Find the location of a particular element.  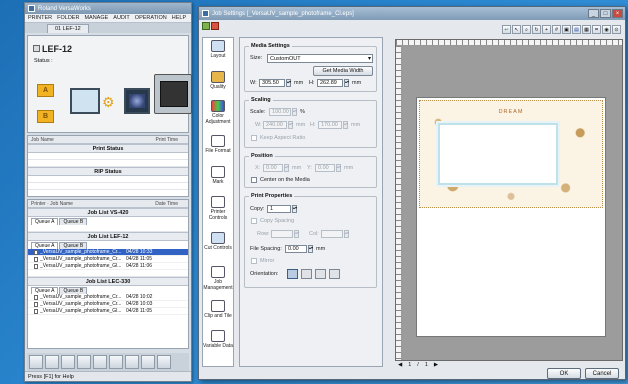

delete-icon is located at coordinates (84, 362).